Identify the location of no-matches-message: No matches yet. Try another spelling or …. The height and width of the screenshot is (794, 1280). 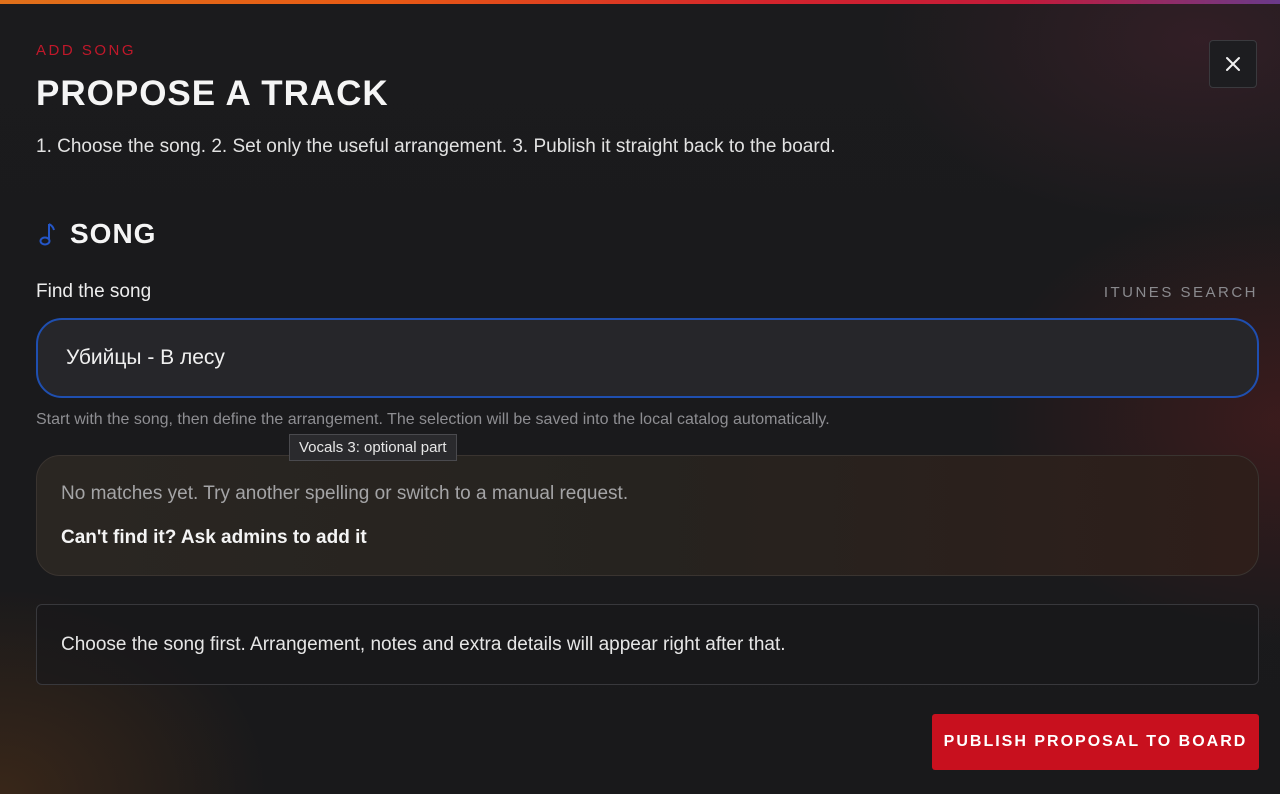
(345, 493).